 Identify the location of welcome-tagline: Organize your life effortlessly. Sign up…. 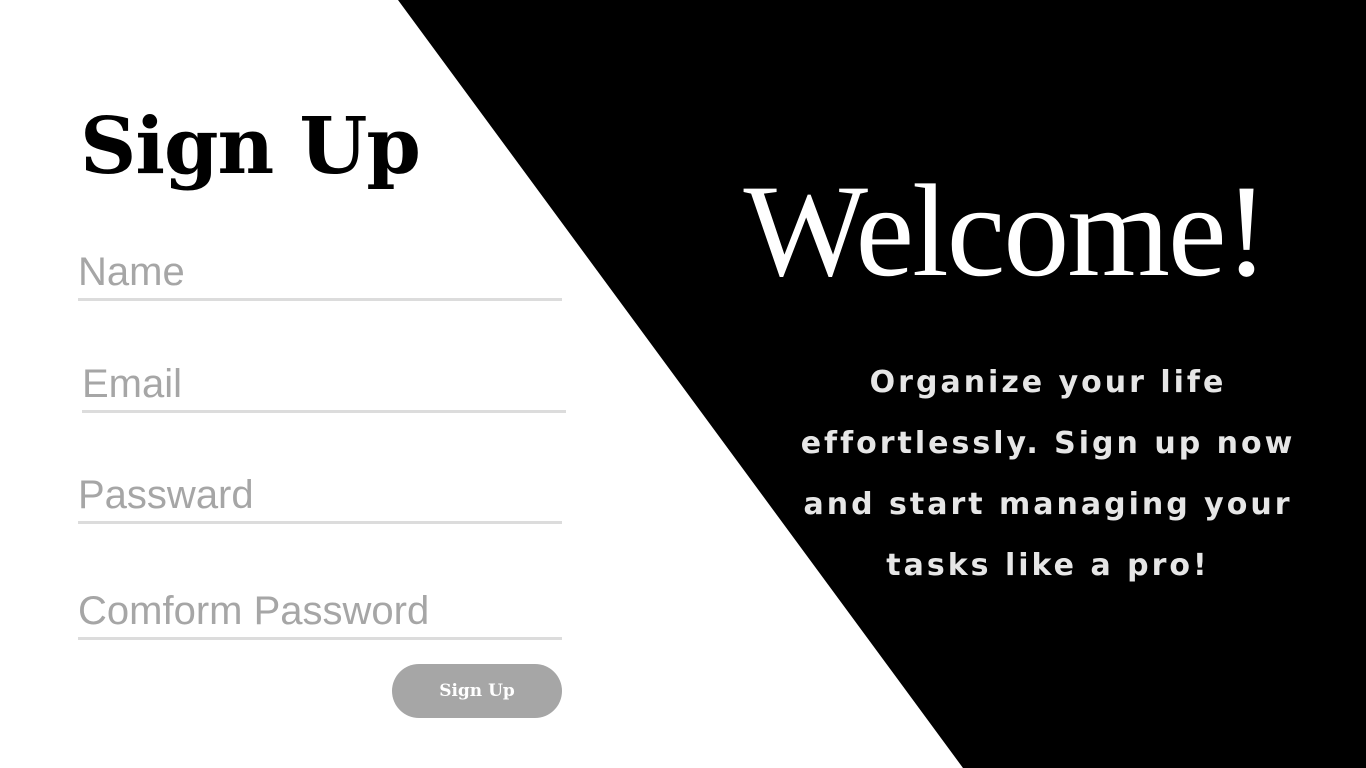
(1048, 474).